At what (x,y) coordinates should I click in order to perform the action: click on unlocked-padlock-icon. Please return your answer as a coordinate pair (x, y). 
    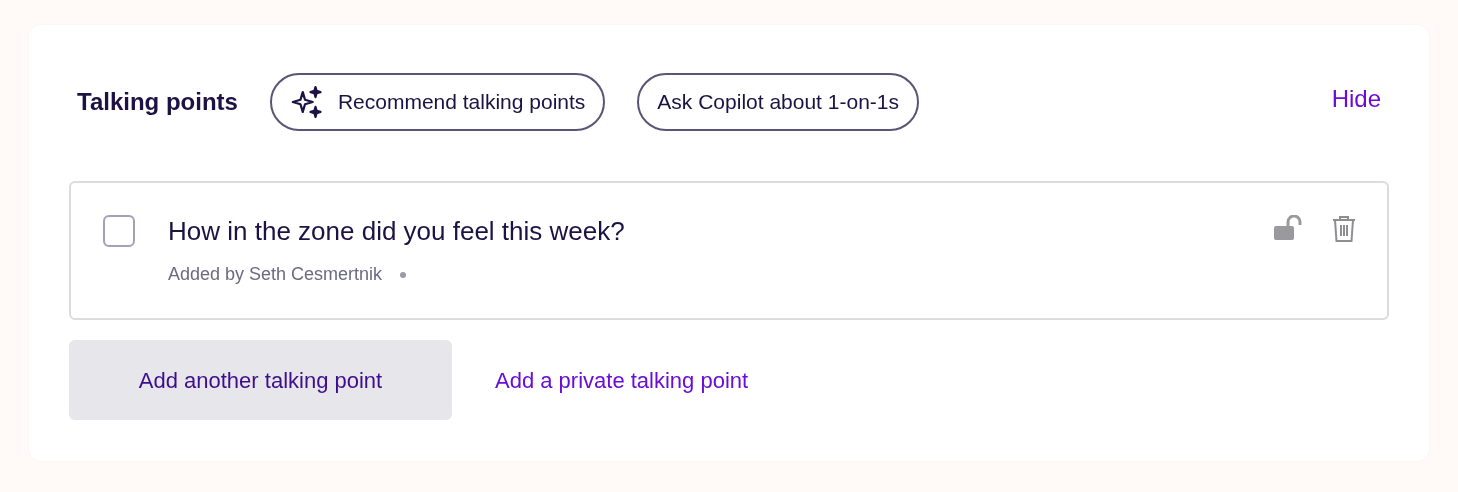
    Looking at the image, I should click on (1289, 228).